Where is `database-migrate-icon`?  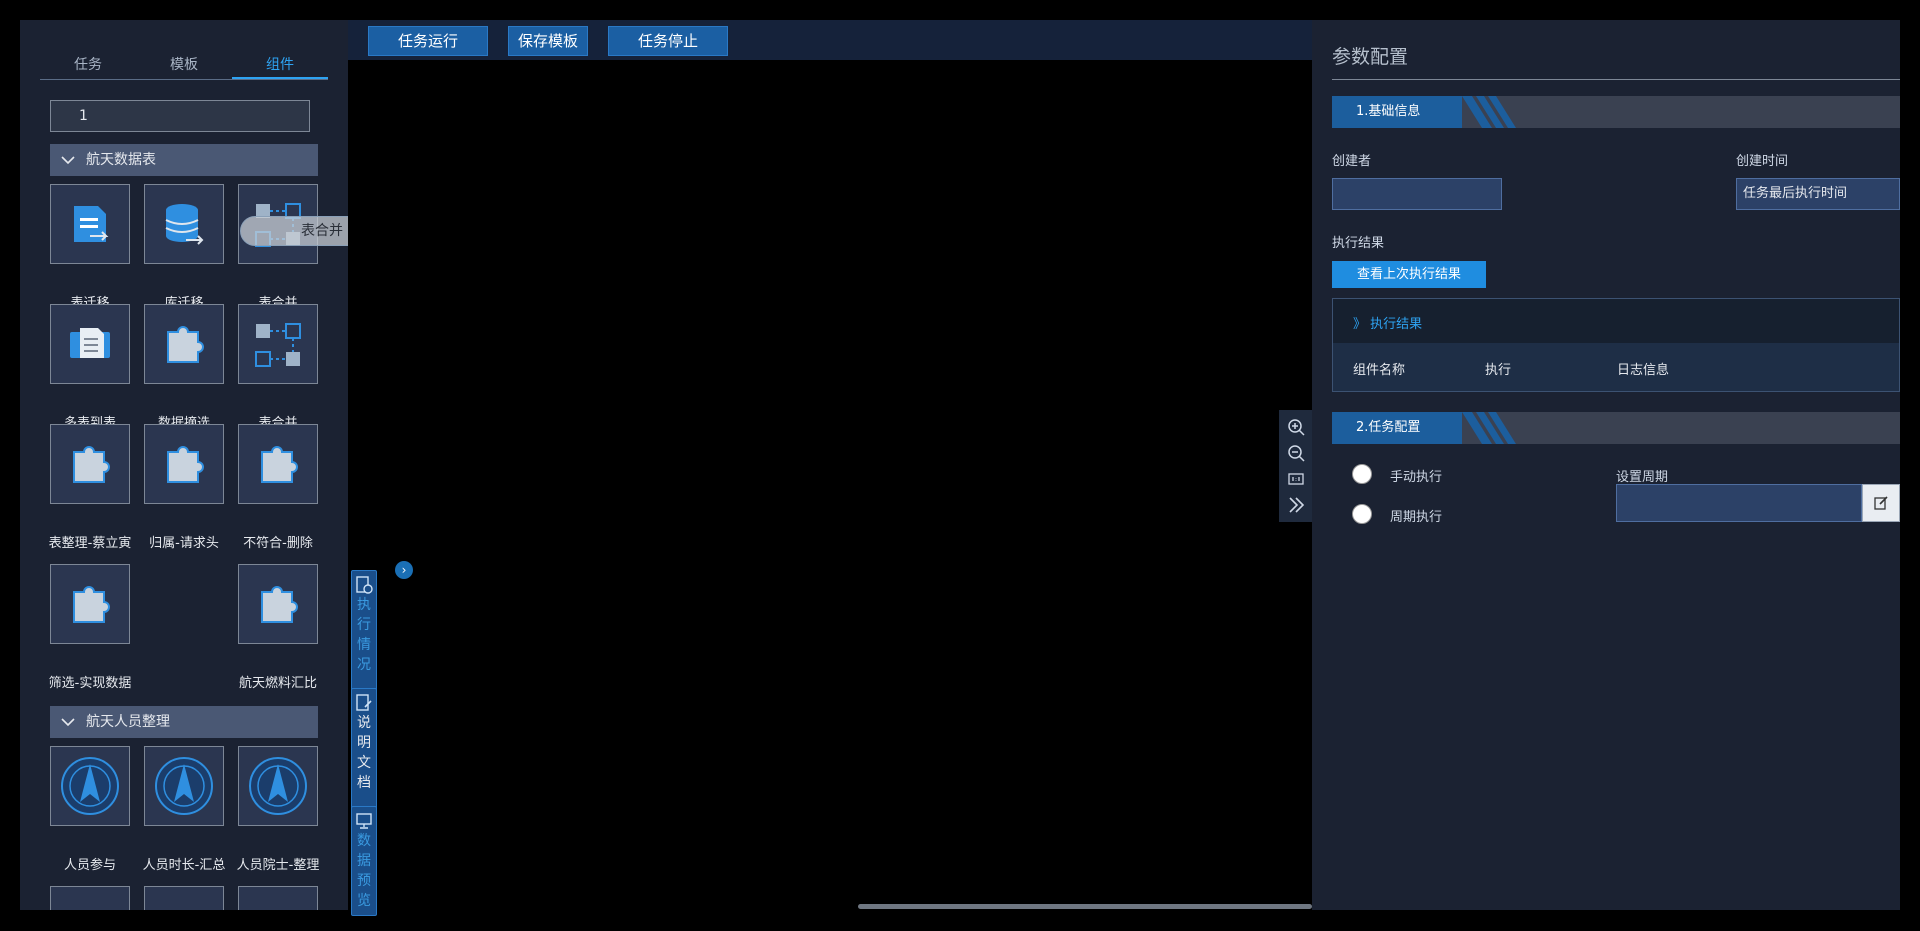 database-migrate-icon is located at coordinates (184, 224).